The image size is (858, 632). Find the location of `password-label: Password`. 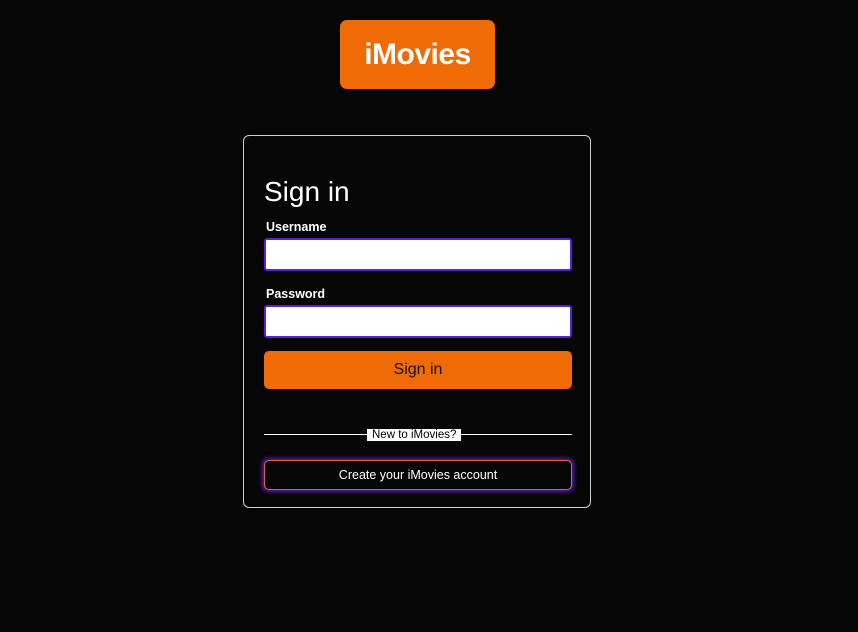

password-label: Password is located at coordinates (296, 294).